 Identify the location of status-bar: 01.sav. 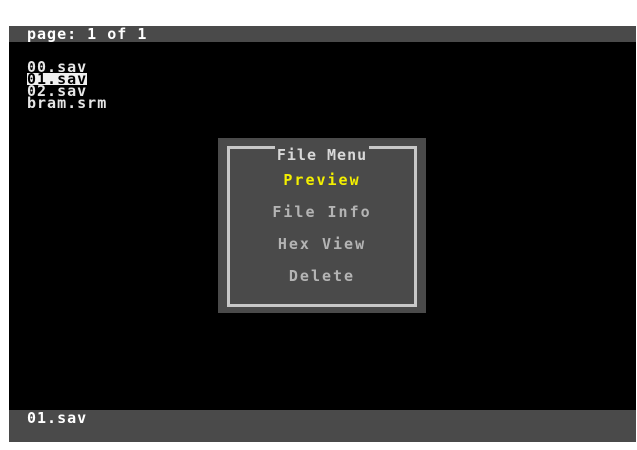
(322, 426).